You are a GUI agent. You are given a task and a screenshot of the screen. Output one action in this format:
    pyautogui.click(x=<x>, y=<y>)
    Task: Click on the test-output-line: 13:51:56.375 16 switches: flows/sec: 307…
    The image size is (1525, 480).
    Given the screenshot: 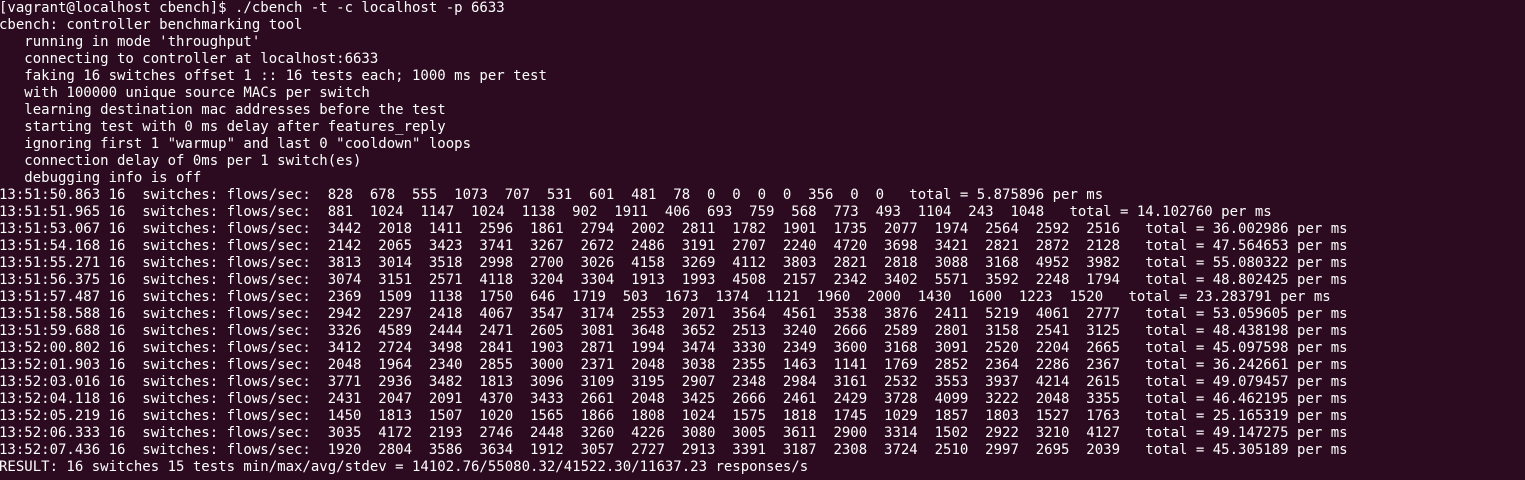 What is the action you would take?
    pyautogui.click(x=674, y=280)
    